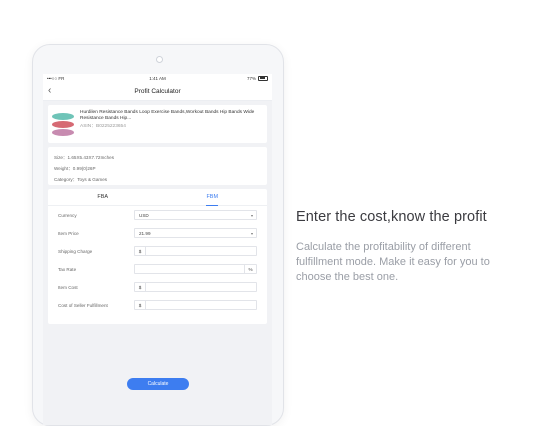 The width and height of the screenshot is (533, 426). What do you see at coordinates (144, 215) in the screenshot?
I see `currency-value: USD` at bounding box center [144, 215].